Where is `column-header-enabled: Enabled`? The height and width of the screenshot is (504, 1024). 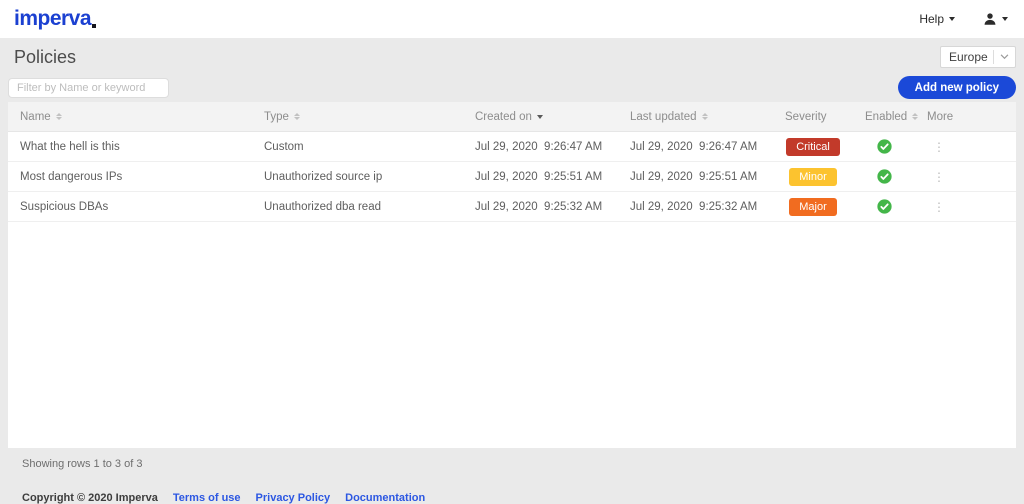 column-header-enabled: Enabled is located at coordinates (886, 116).